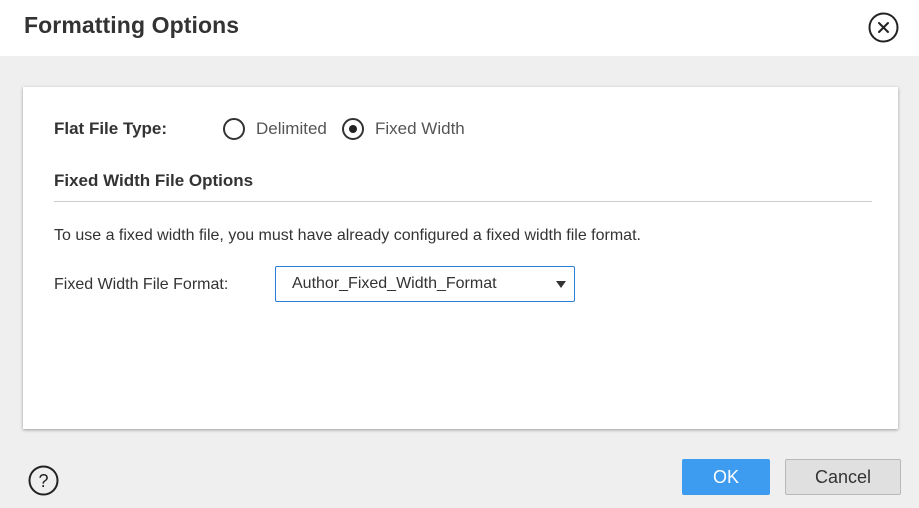 This screenshot has width=919, height=508. What do you see at coordinates (234, 129) in the screenshot?
I see `radio-delimited-circle` at bounding box center [234, 129].